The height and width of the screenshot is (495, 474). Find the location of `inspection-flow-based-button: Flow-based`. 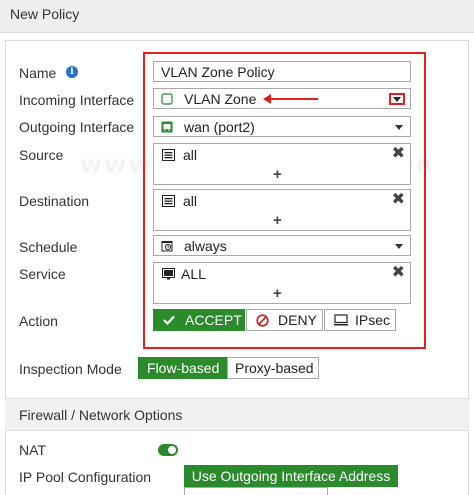

inspection-flow-based-button: Flow-based is located at coordinates (182, 368).